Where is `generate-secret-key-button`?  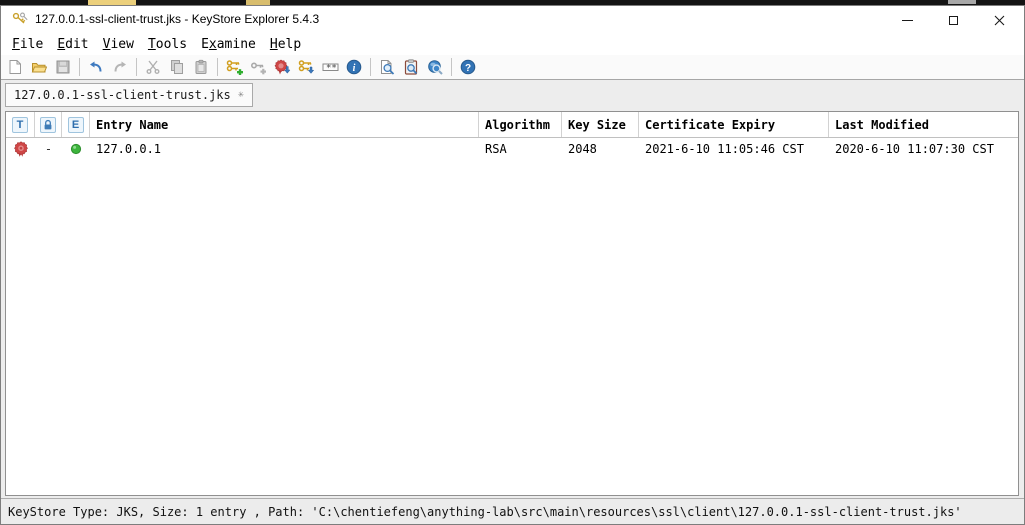
generate-secret-key-button is located at coordinates (258, 67).